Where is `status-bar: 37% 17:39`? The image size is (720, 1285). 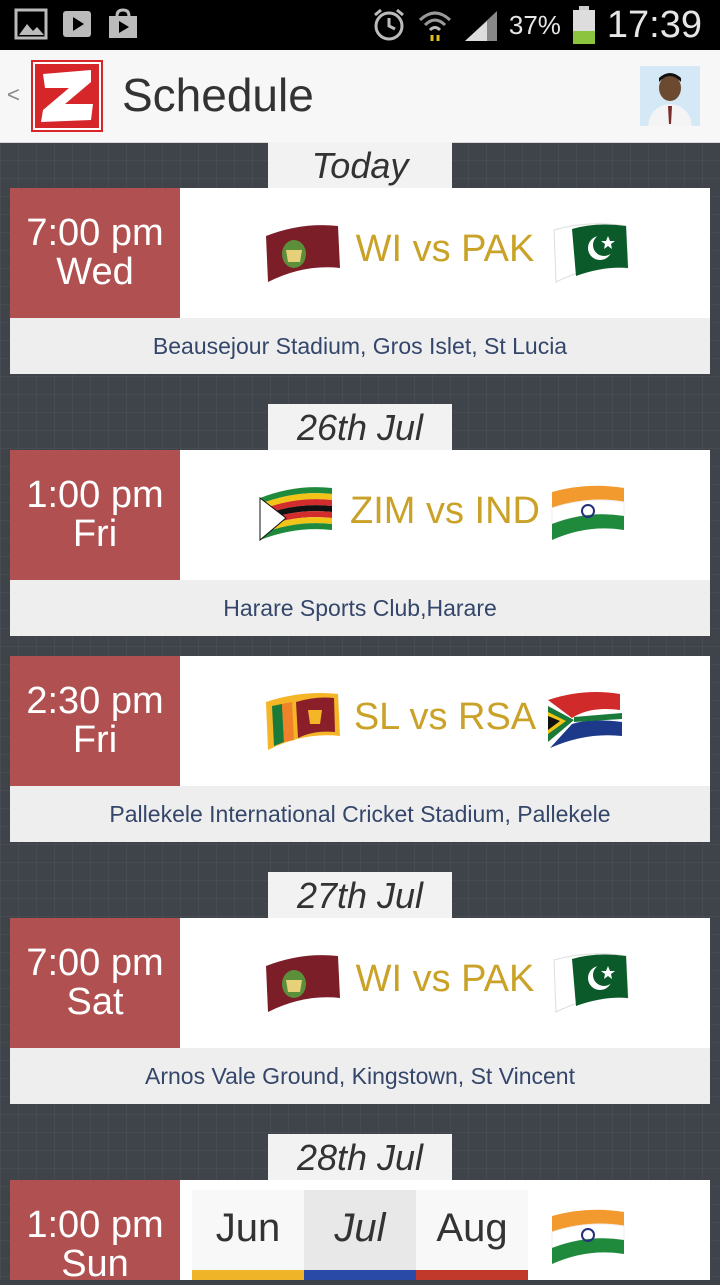
status-bar: 37% 17:39 is located at coordinates (360, 25).